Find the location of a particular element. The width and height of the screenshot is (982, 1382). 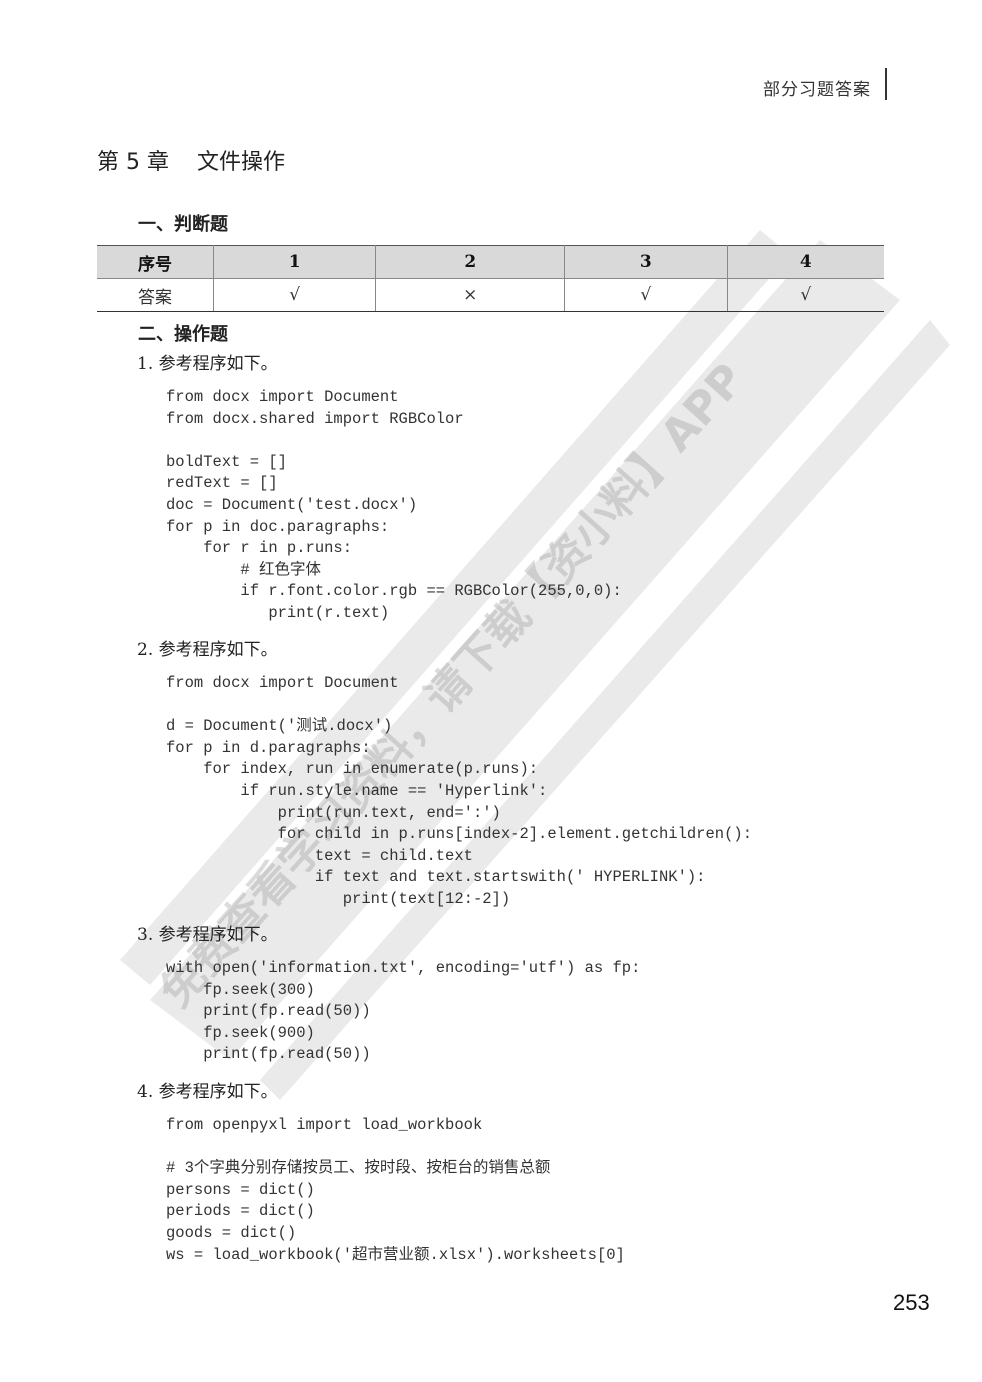

running-header-divider is located at coordinates (886, 84).